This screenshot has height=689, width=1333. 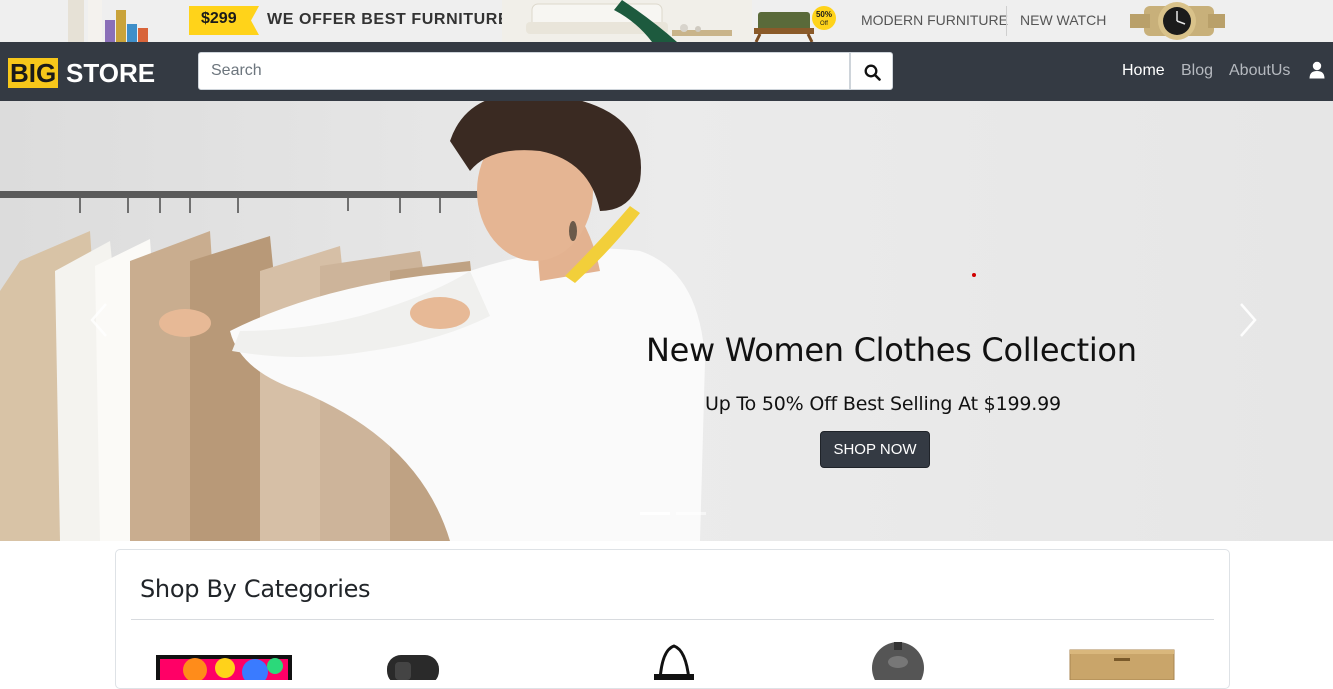 I want to click on chair-image: 50% Off, so click(x=795, y=24).